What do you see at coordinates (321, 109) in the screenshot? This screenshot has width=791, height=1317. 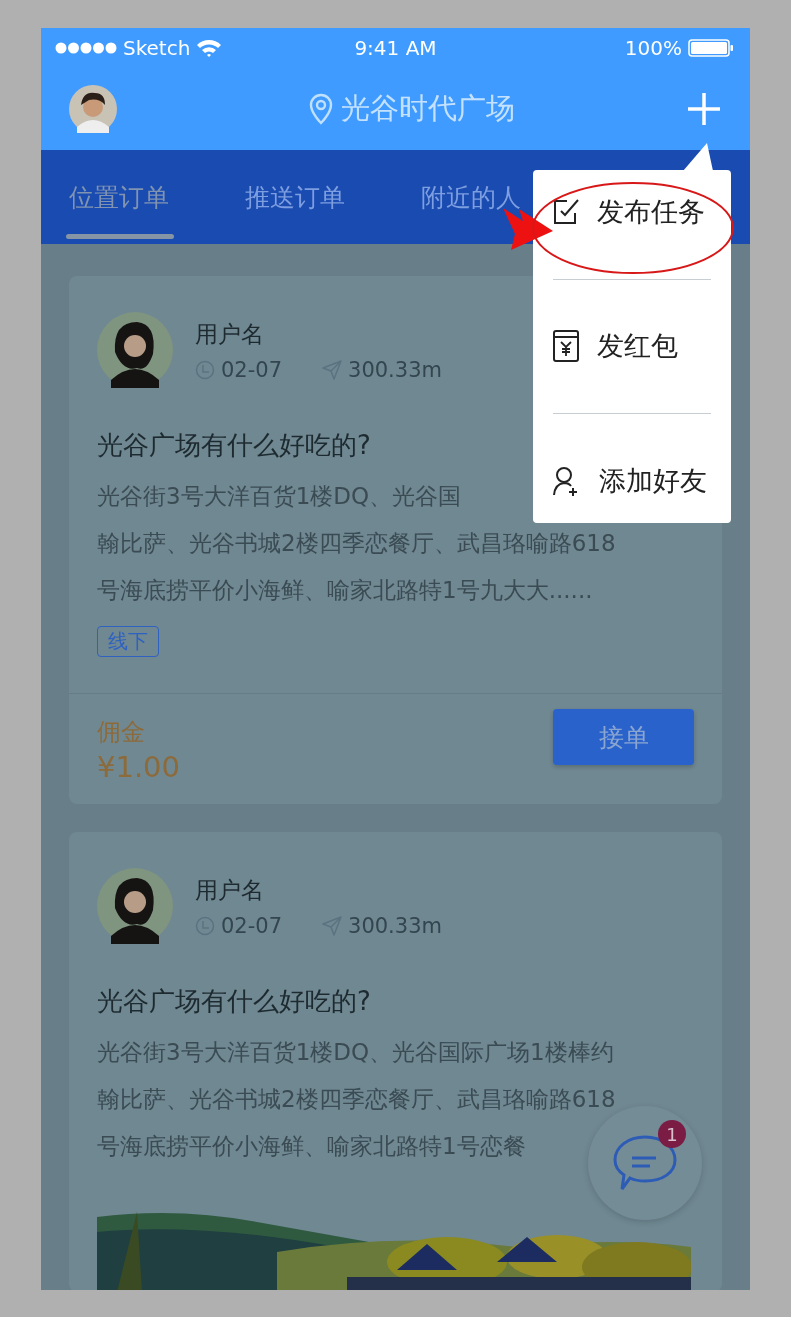 I see `location-pin-icon` at bounding box center [321, 109].